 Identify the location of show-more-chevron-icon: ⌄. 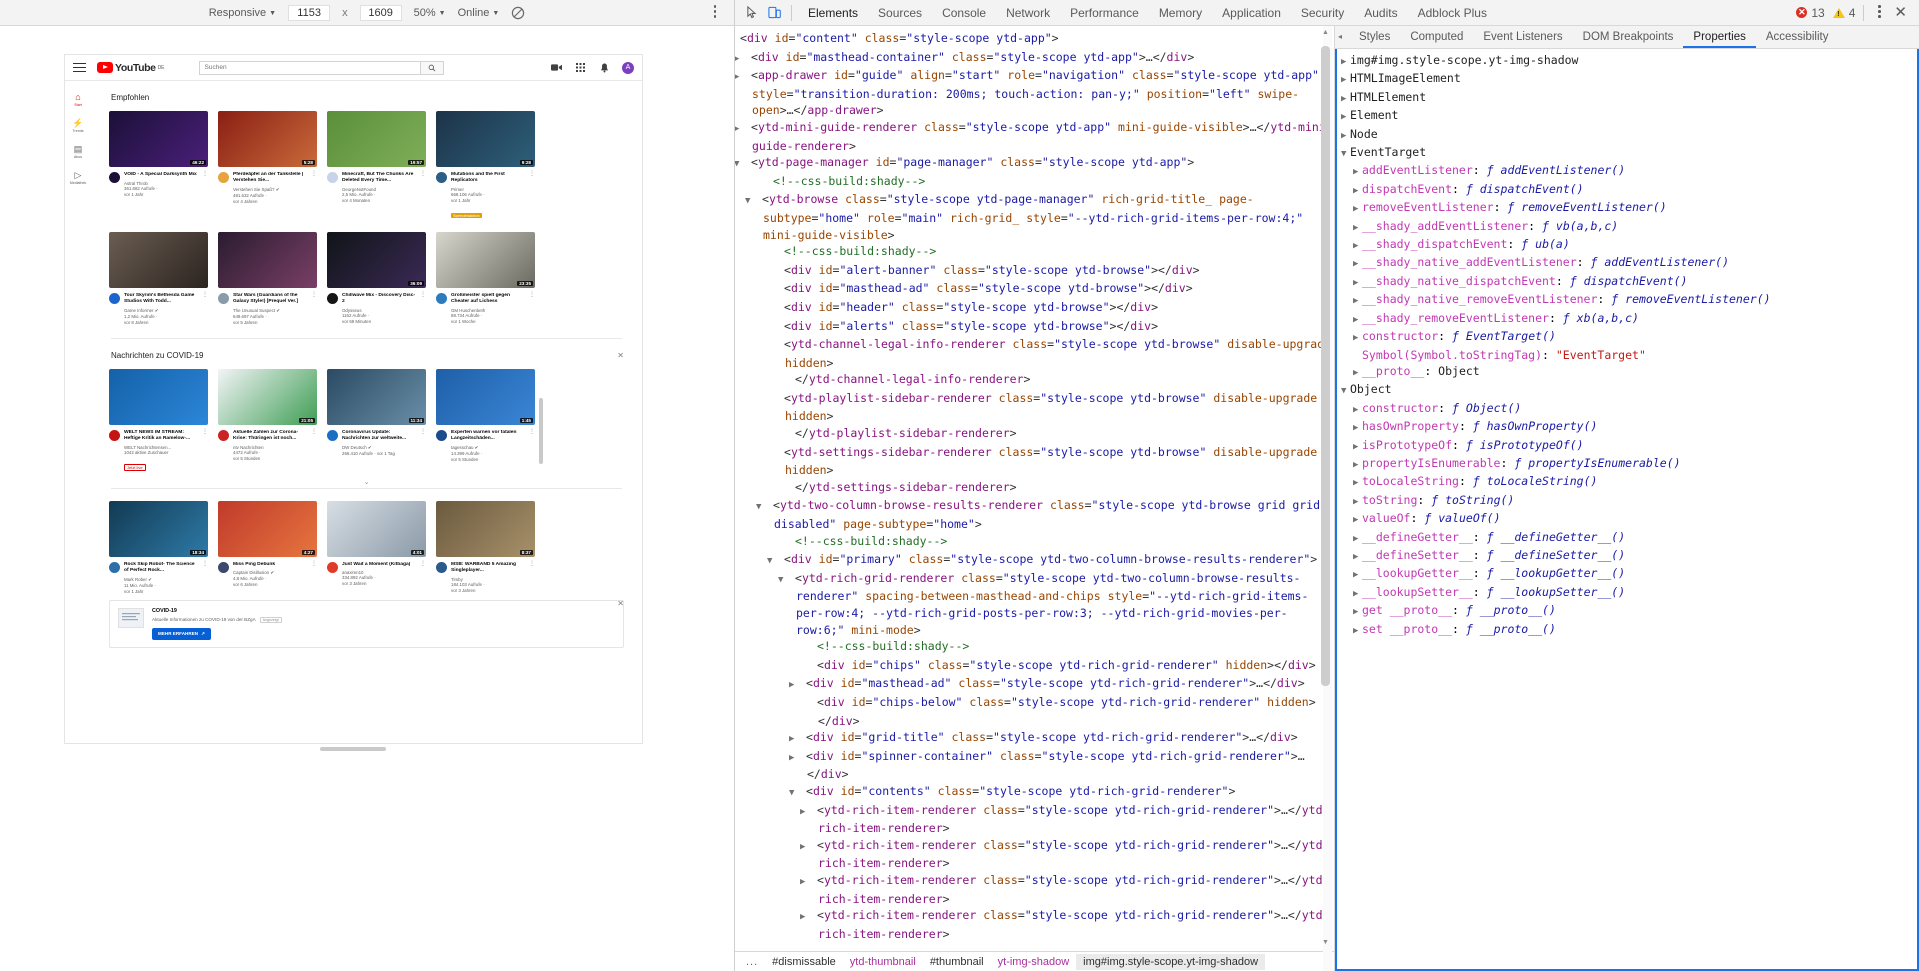
(366, 482).